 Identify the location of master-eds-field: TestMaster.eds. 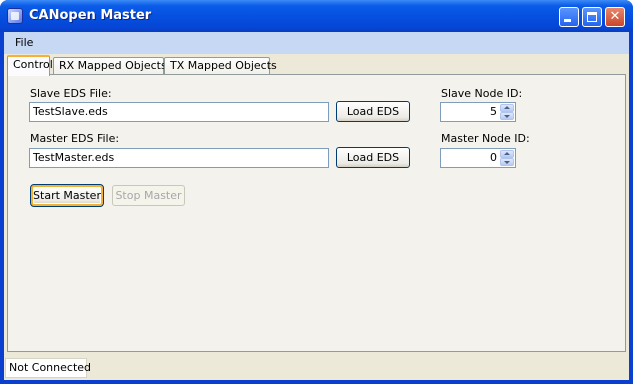
(179, 158).